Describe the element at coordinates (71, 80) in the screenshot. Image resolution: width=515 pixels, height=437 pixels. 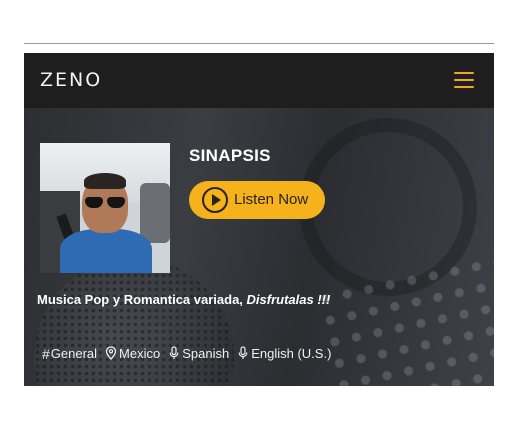
I see `zeno-logo: ZENO` at that location.